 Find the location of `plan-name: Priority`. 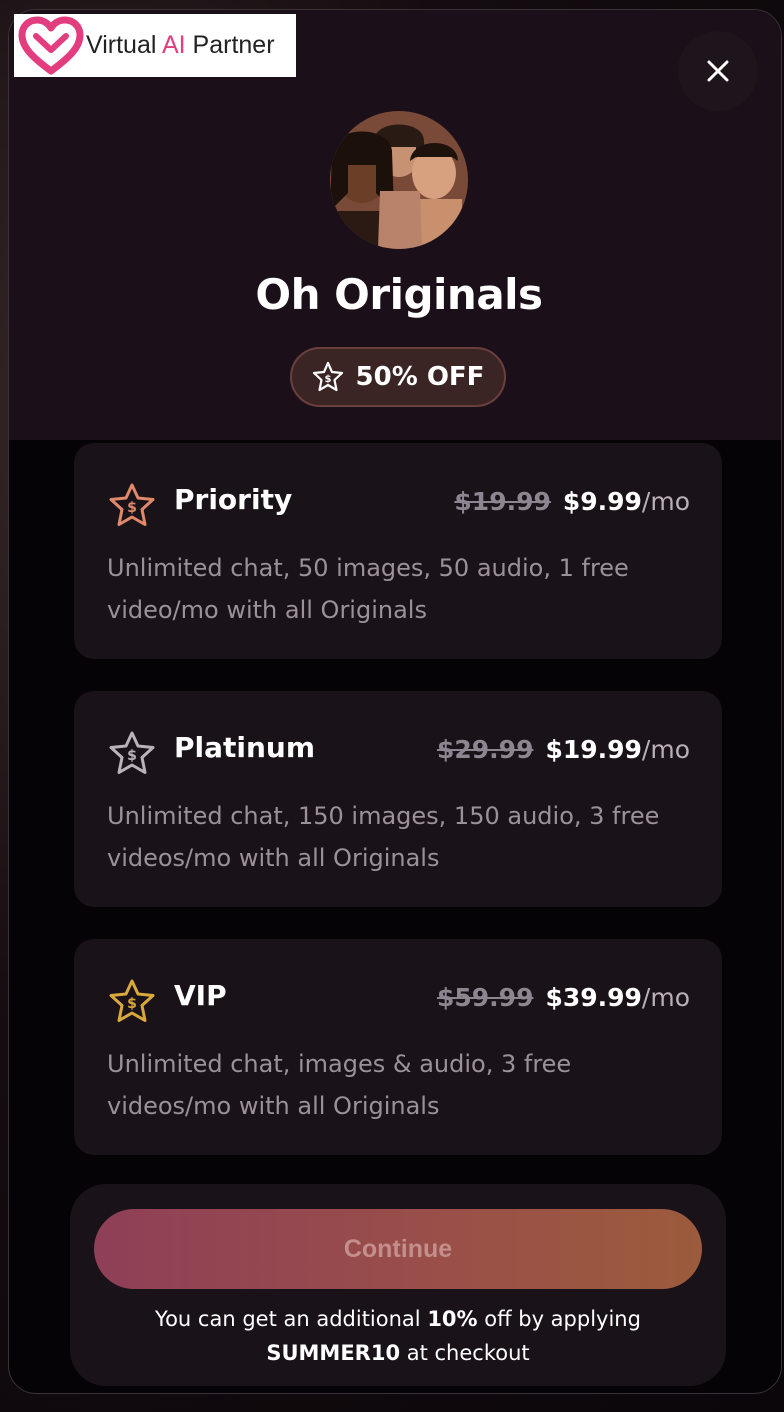

plan-name: Priority is located at coordinates (233, 499).